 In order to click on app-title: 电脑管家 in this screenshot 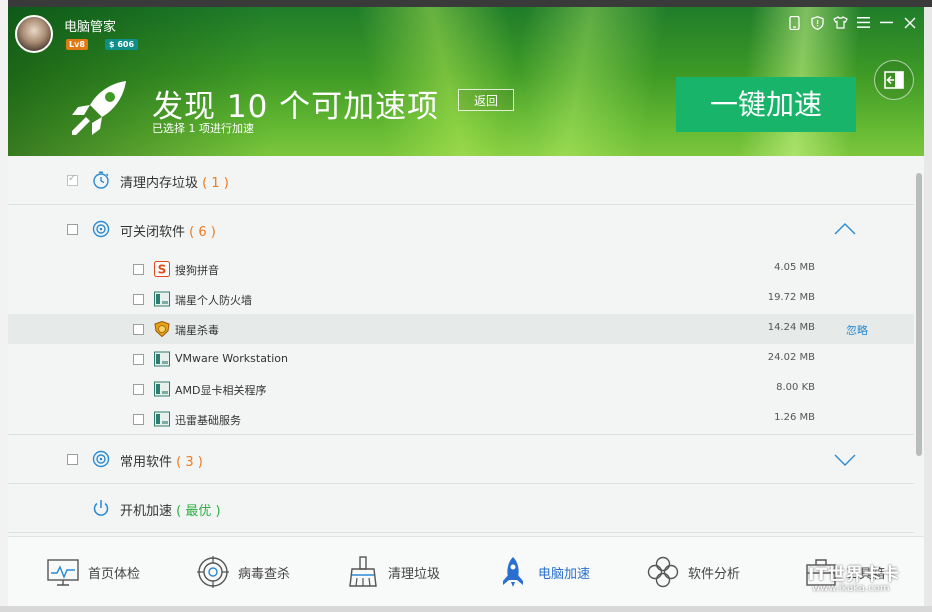, I will do `click(90, 27)`.